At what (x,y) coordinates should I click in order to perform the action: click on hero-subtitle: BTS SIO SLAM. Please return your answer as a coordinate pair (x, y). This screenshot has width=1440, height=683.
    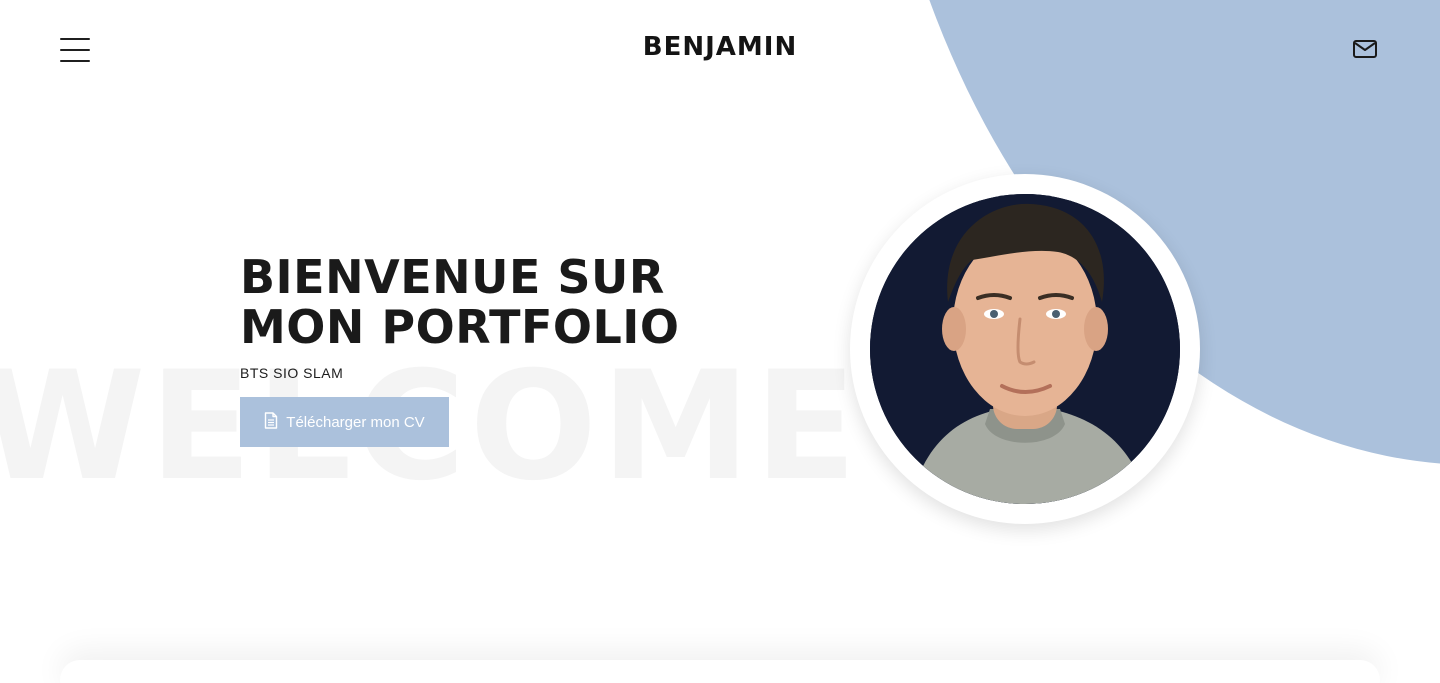
    Looking at the image, I should click on (292, 373).